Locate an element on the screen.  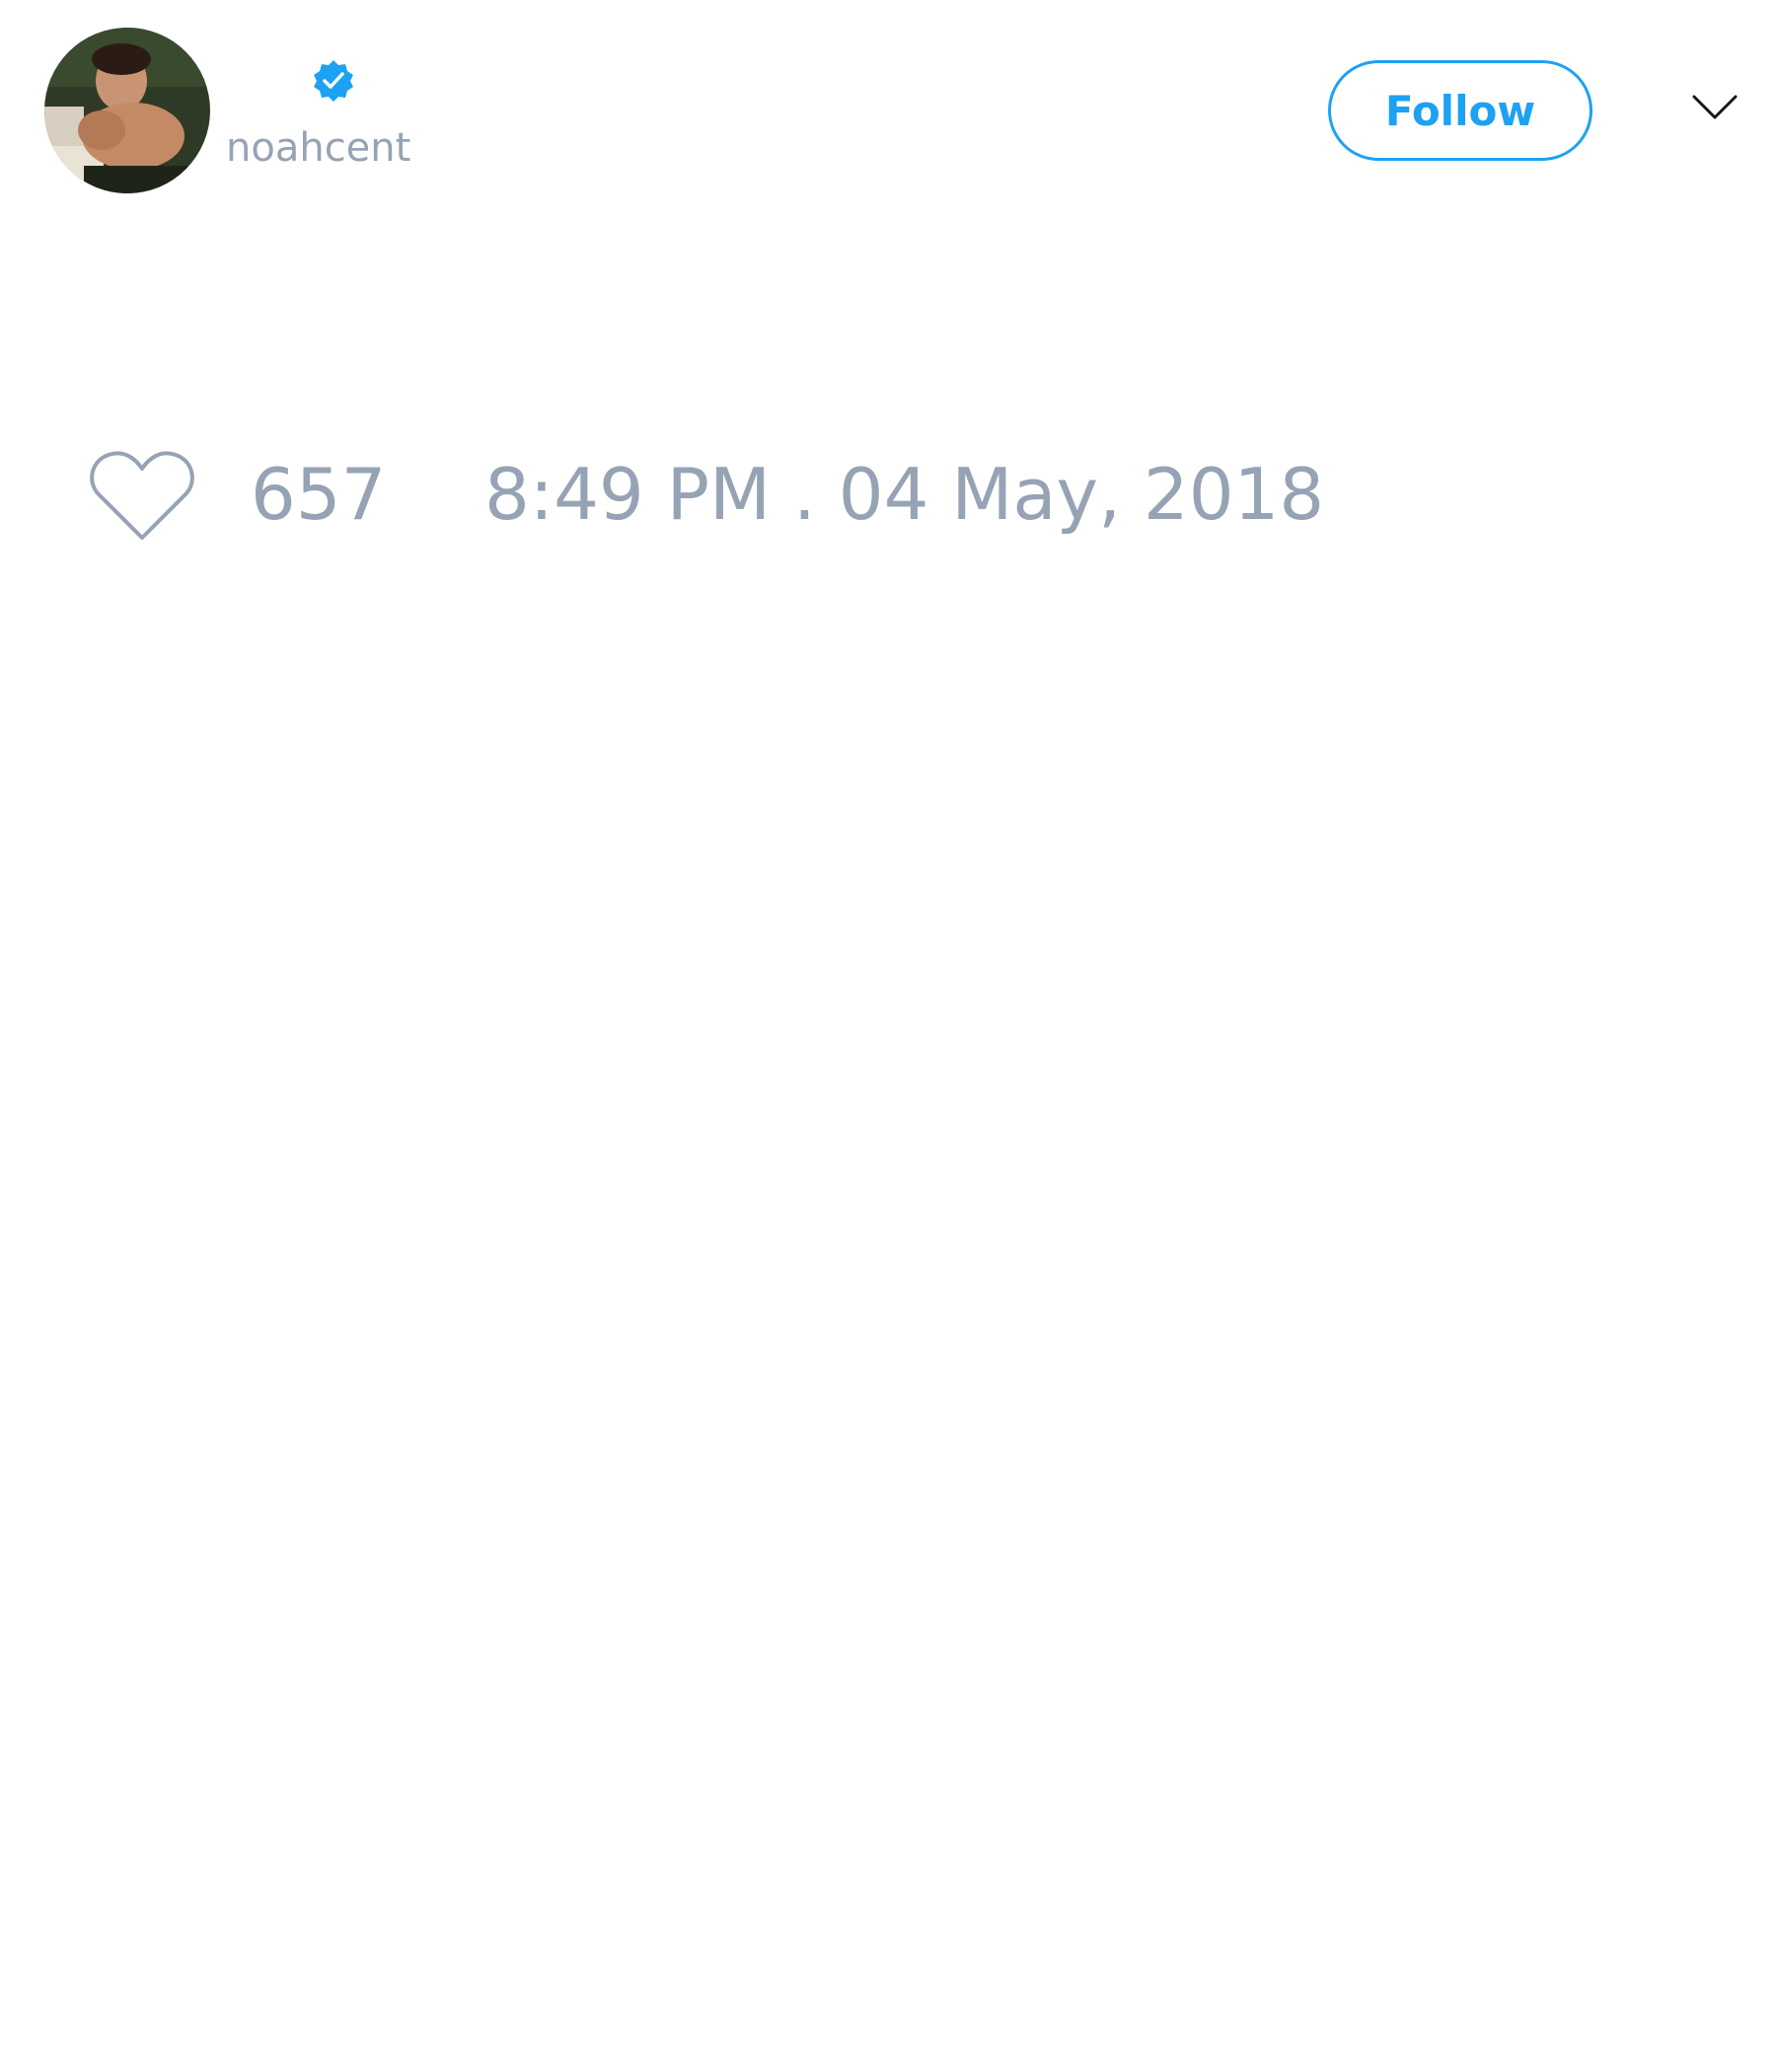
timestamp: 8:49 PM . 04 May, 2018 is located at coordinates (904, 495).